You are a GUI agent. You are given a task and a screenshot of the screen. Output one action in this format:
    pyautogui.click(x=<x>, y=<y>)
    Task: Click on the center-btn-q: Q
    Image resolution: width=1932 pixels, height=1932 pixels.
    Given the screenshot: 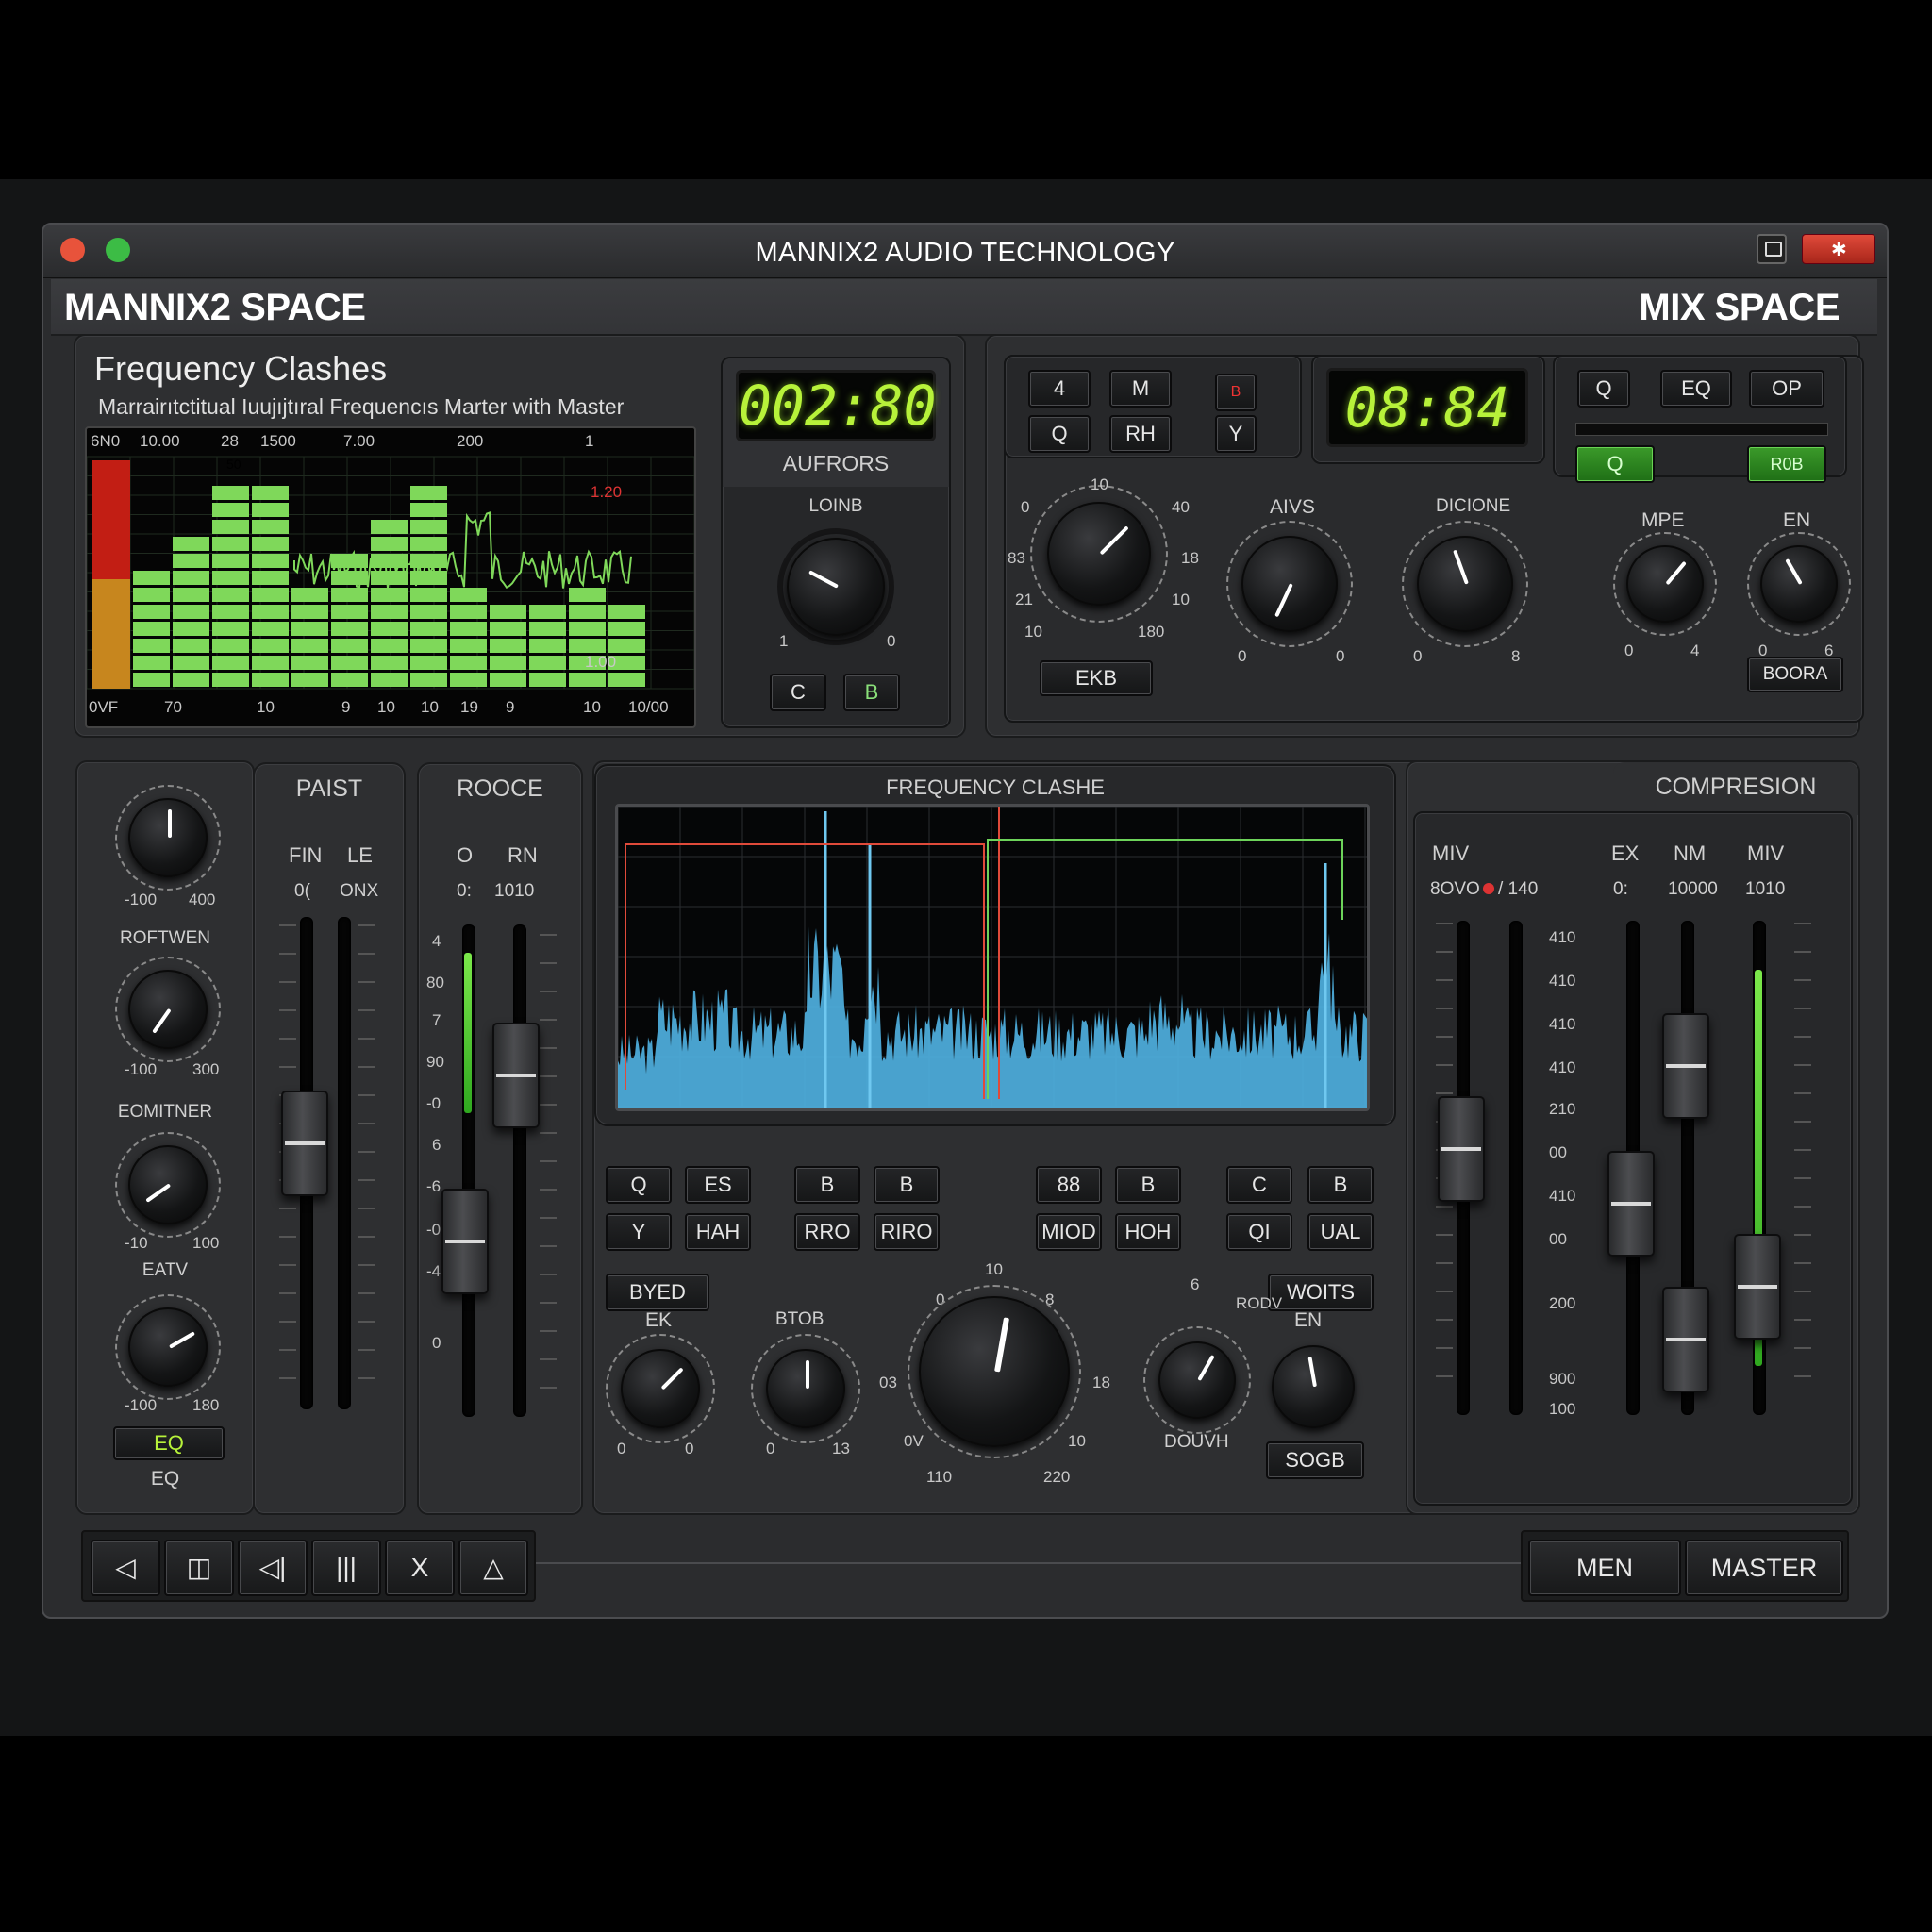 What is the action you would take?
    pyautogui.click(x=639, y=1185)
    